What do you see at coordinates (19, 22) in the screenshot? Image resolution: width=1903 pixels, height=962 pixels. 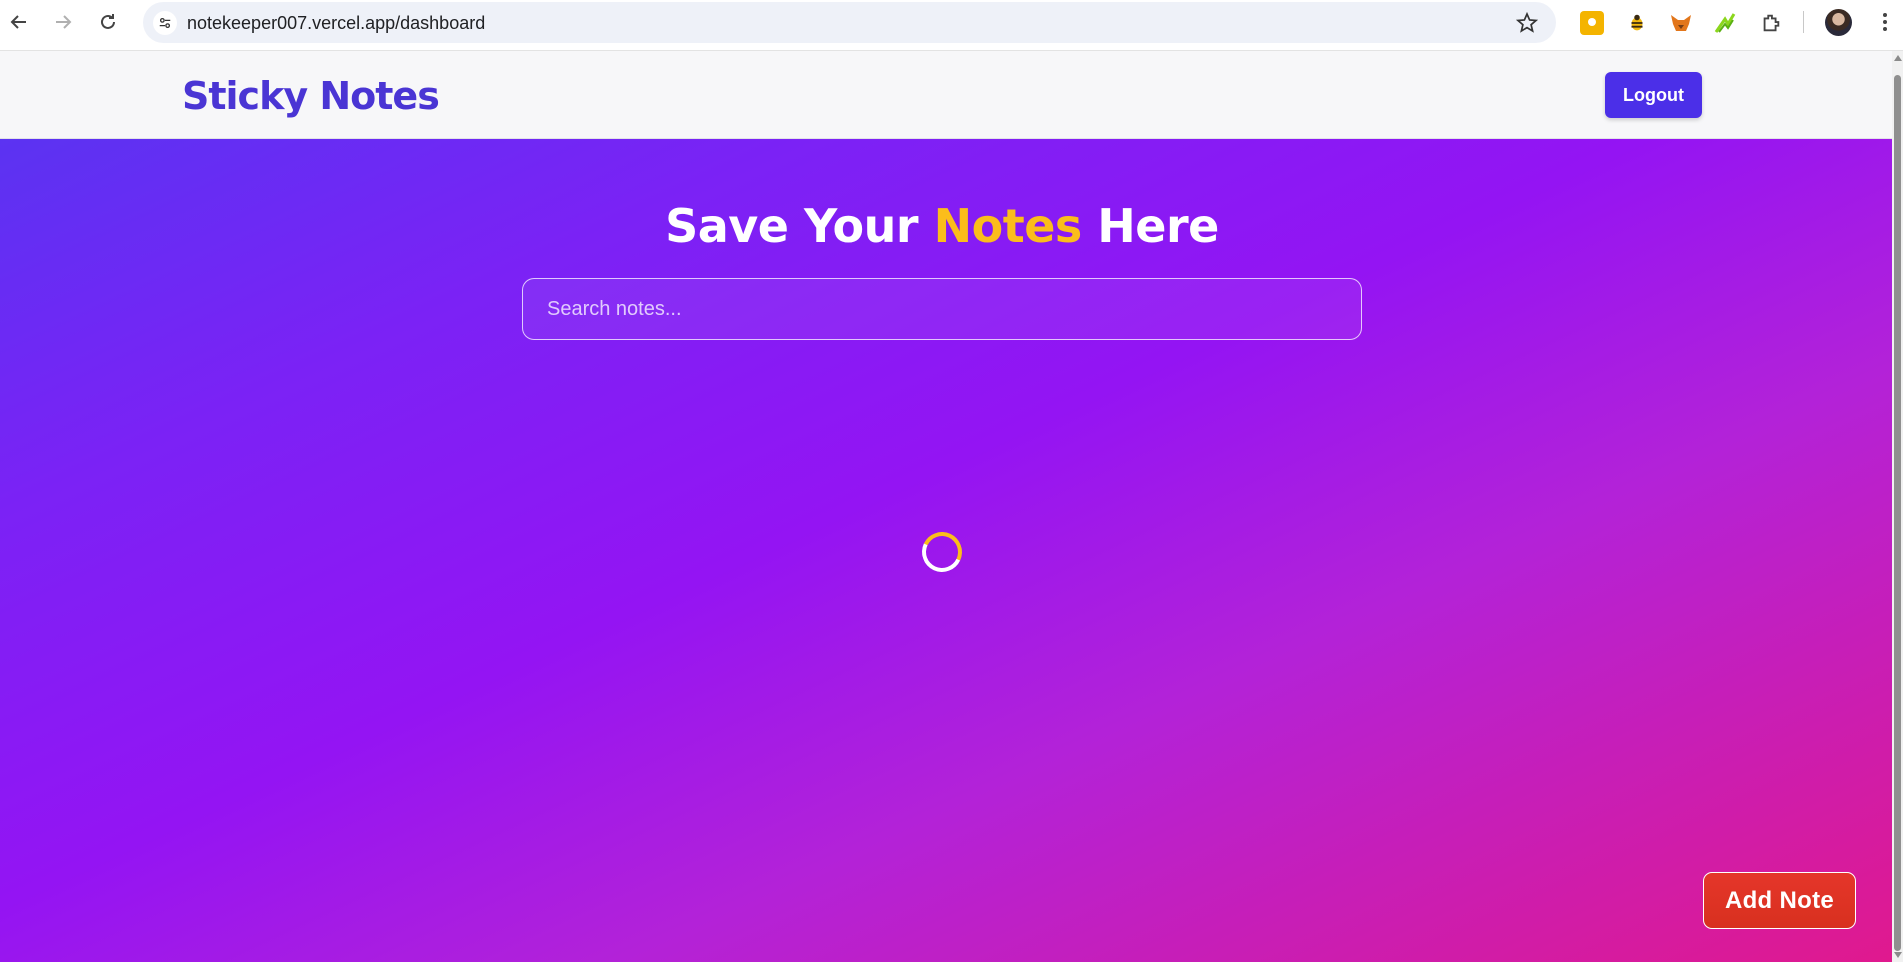 I see `back-icon` at bounding box center [19, 22].